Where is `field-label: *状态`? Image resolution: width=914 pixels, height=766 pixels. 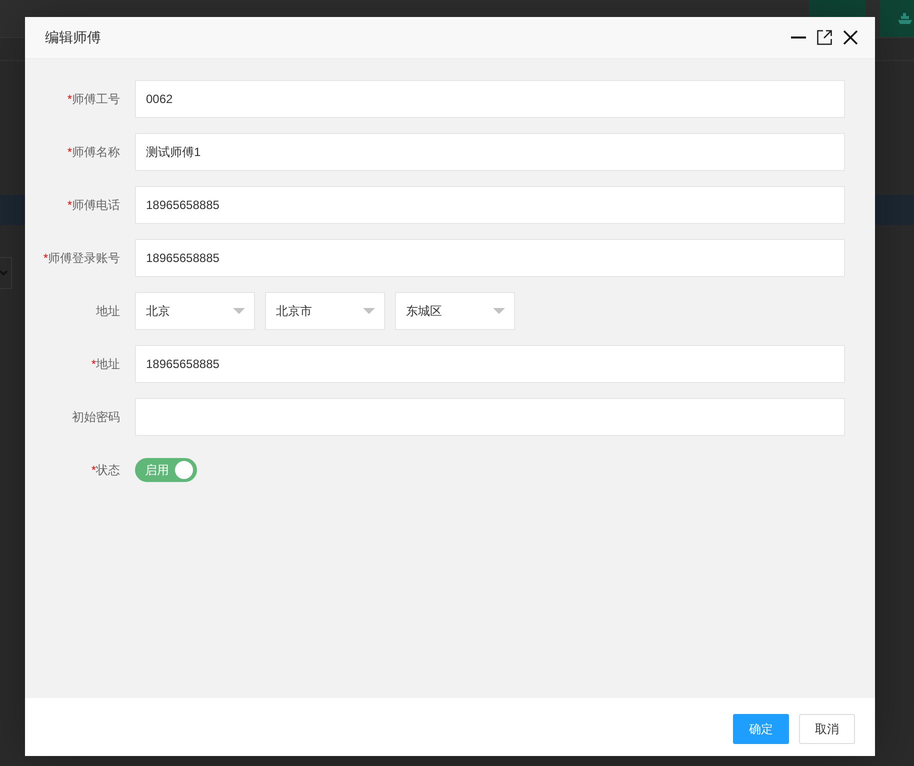
field-label: *状态 is located at coordinates (105, 470).